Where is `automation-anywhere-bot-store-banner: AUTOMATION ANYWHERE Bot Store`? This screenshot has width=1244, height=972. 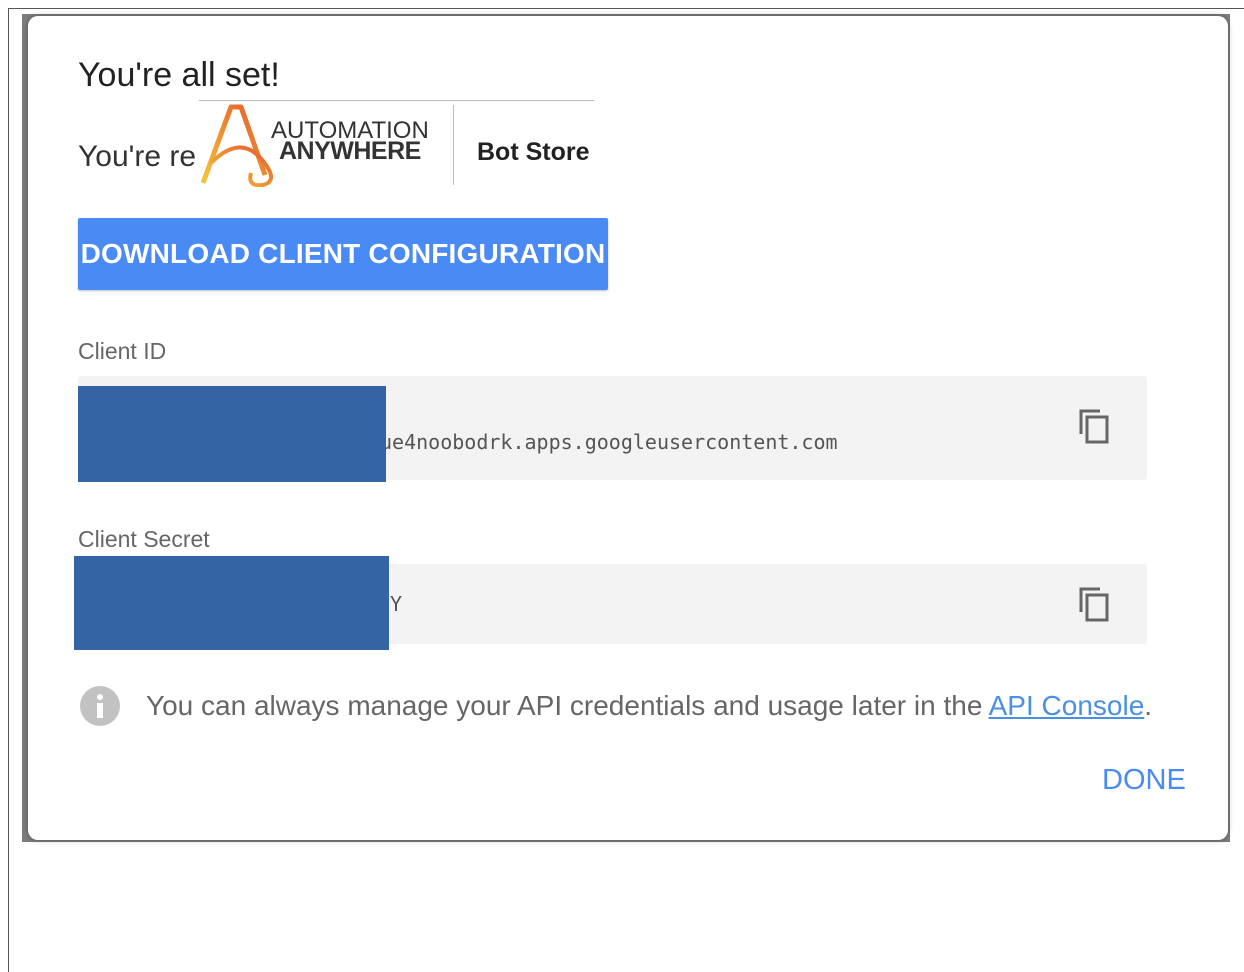
automation-anywhere-bot-store-banner: AUTOMATION ANYWHERE Bot Store is located at coordinates (396, 143).